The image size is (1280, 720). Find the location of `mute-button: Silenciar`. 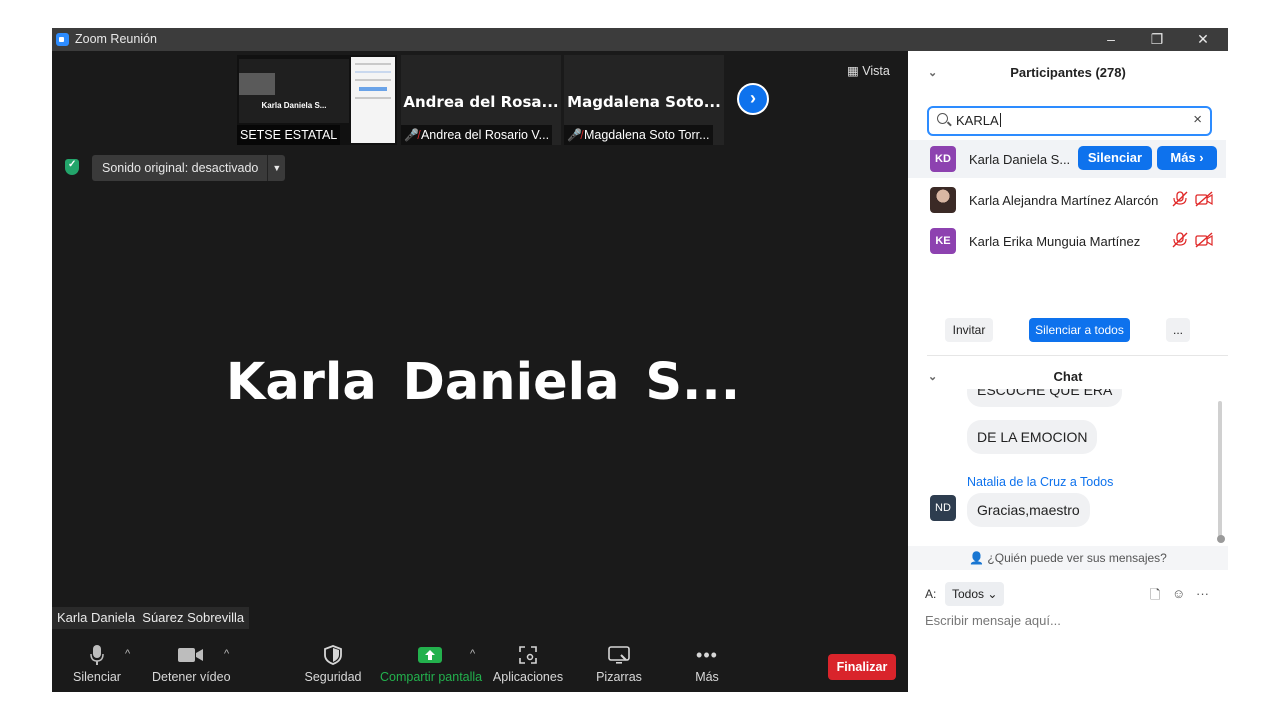

mute-button: Silenciar is located at coordinates (97, 666).